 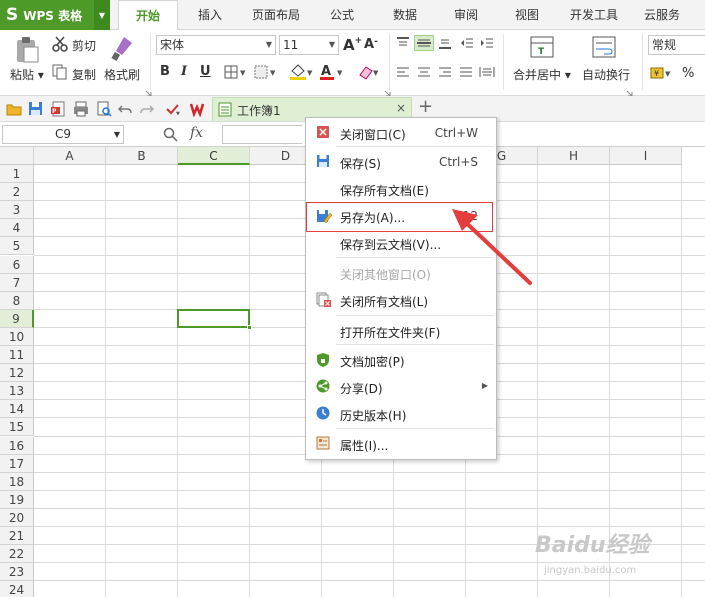 What do you see at coordinates (467, 44) in the screenshot?
I see `decrease-indent-icon` at bounding box center [467, 44].